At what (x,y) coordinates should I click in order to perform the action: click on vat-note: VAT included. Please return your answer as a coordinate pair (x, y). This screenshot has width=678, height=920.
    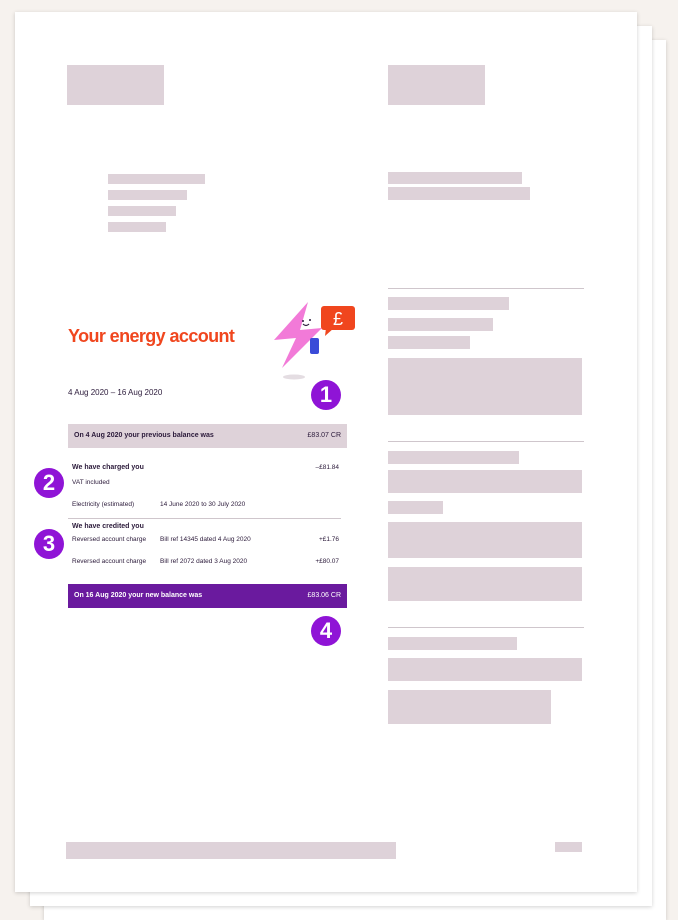
    Looking at the image, I should click on (91, 482).